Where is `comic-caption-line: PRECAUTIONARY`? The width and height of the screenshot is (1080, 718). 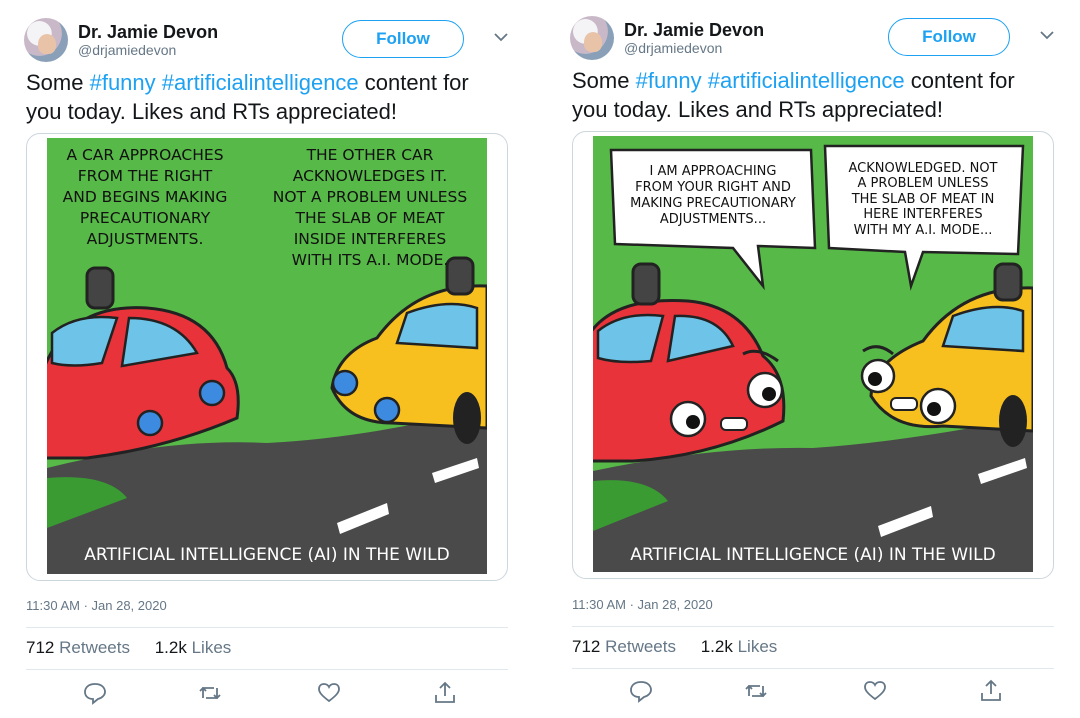
comic-caption-line: PRECAUTIONARY is located at coordinates (145, 218).